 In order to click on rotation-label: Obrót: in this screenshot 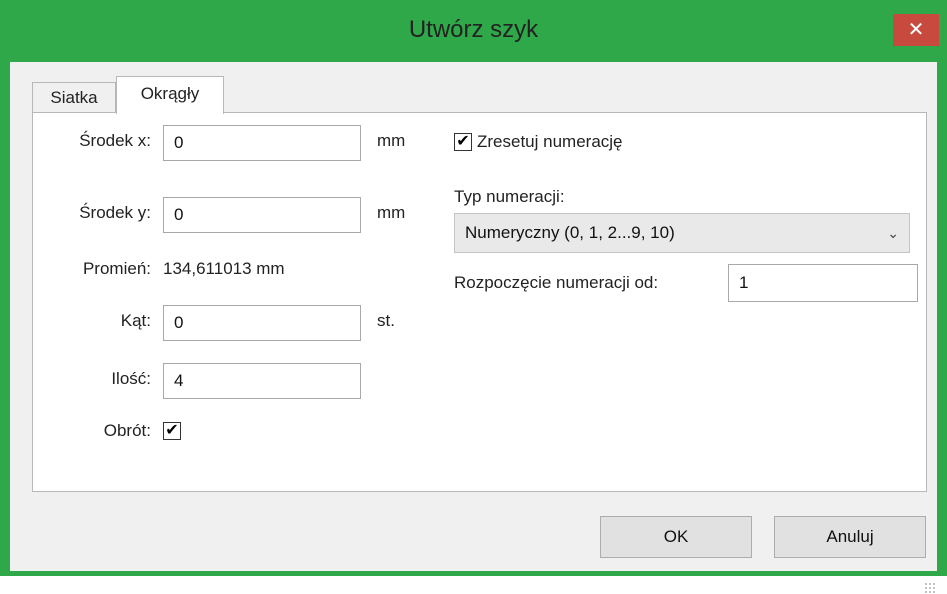, I will do `click(127, 430)`.